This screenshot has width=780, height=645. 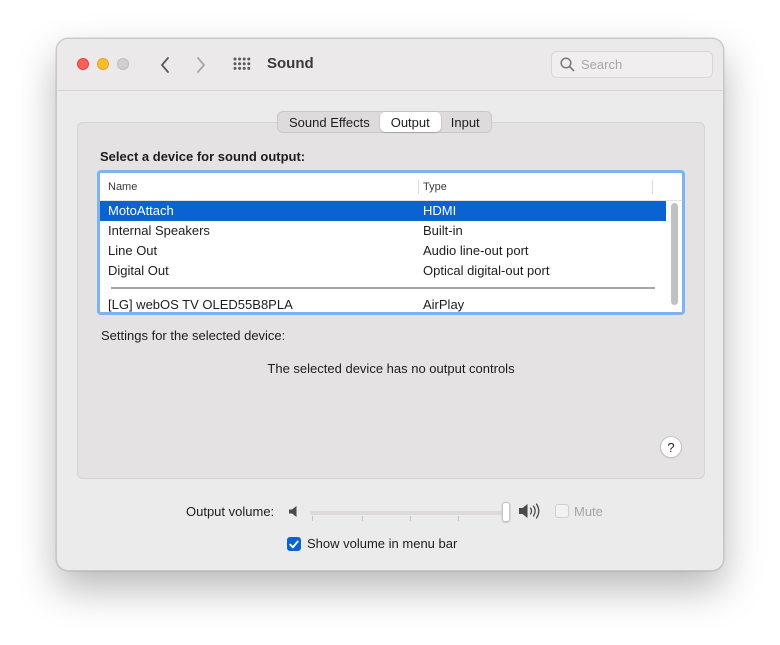 I want to click on device-type: AirPlay, so click(x=444, y=304).